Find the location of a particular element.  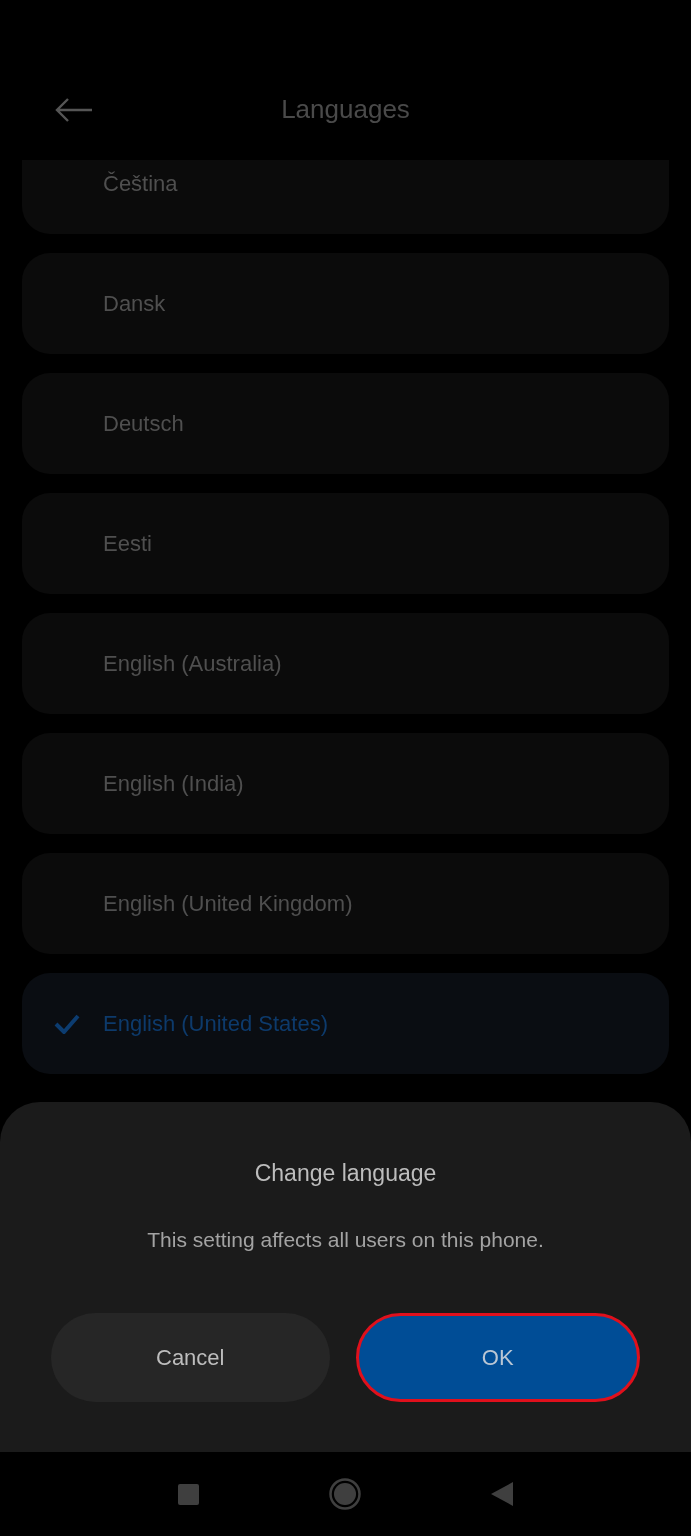

recent-apps-icon is located at coordinates (188, 1494).